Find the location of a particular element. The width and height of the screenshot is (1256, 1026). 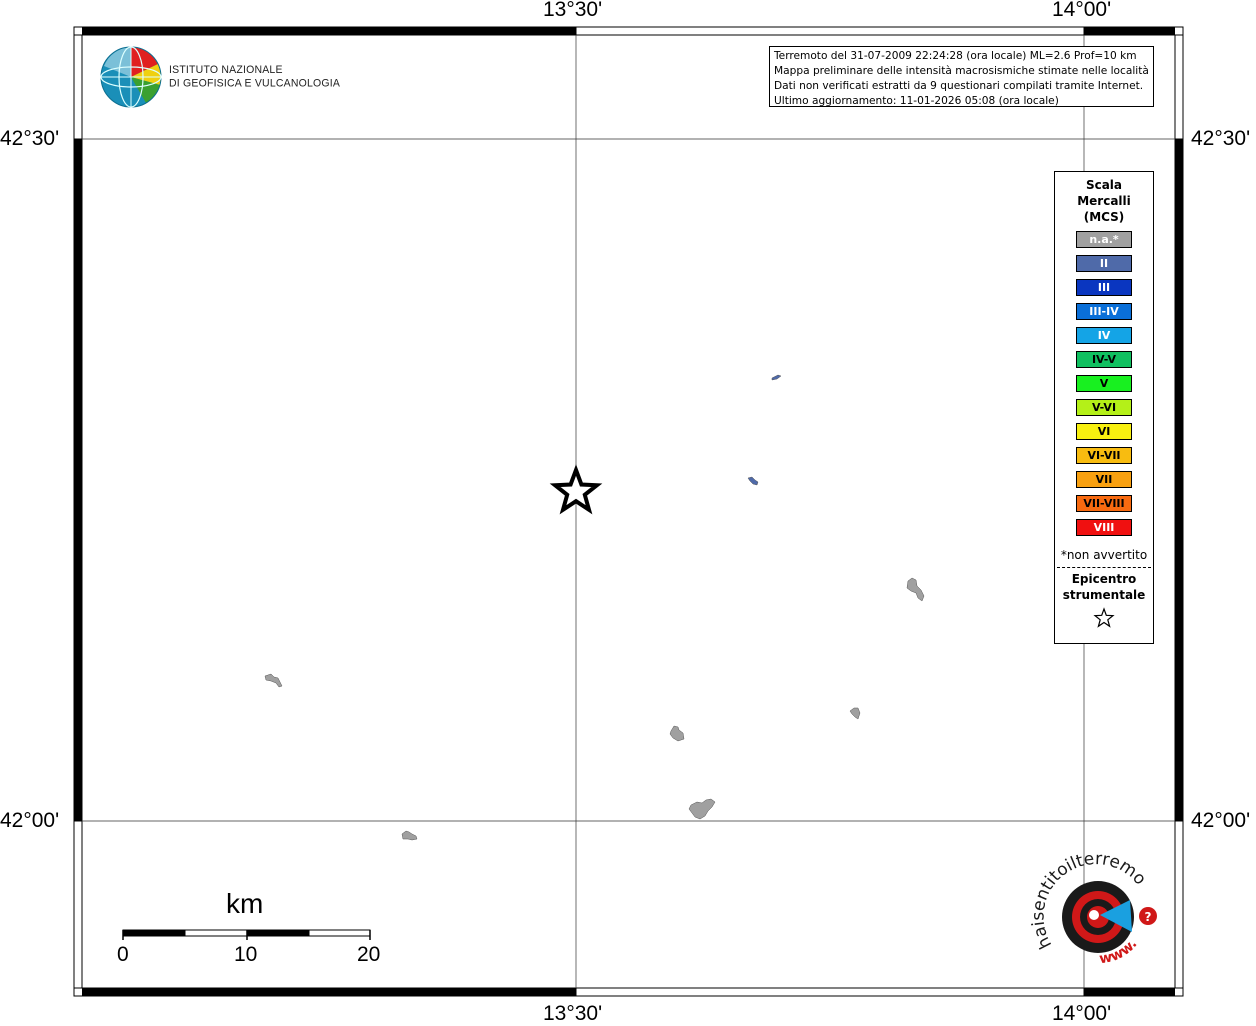

legend-title: Scala Mercalli (MCS) is located at coordinates (1104, 201).